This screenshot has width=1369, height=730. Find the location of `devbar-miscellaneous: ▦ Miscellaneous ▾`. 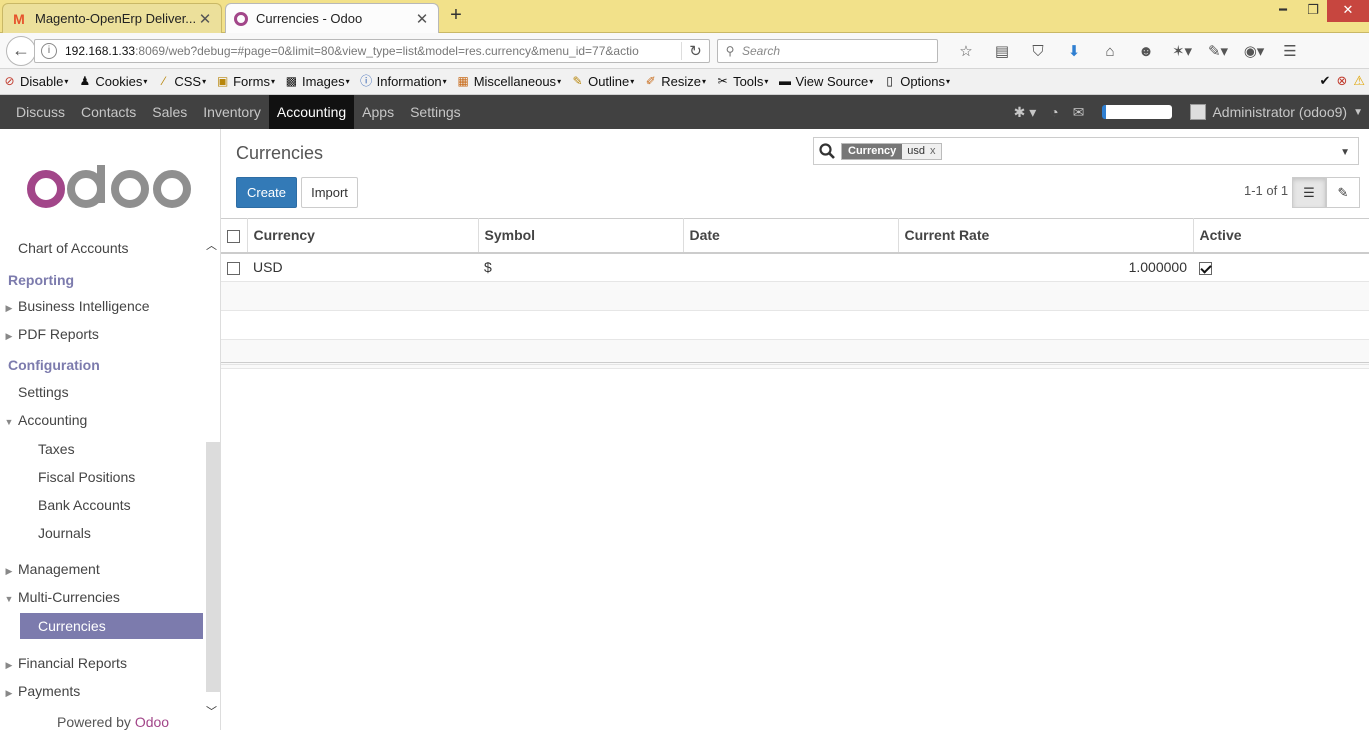

devbar-miscellaneous: ▦ Miscellaneous ▾ is located at coordinates (508, 81).